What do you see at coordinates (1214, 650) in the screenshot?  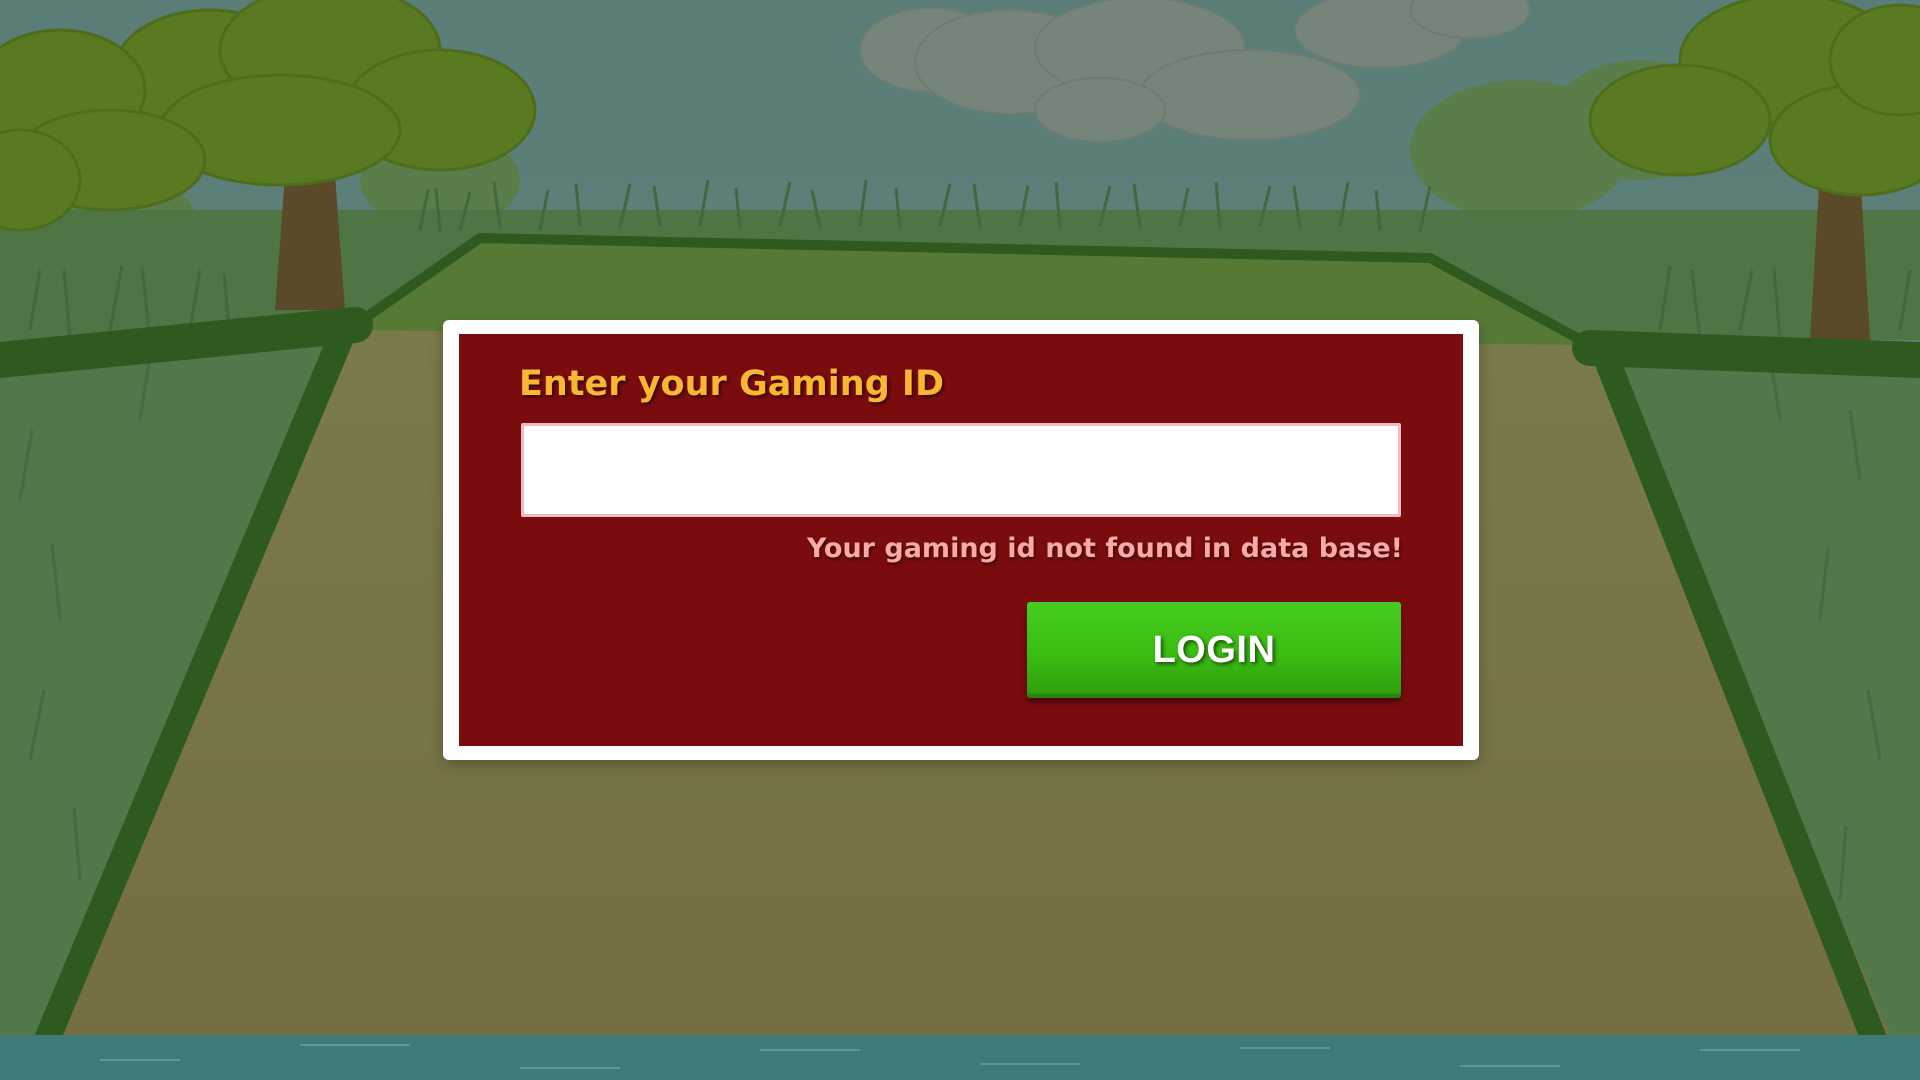 I see `login-button: LOGIN` at bounding box center [1214, 650].